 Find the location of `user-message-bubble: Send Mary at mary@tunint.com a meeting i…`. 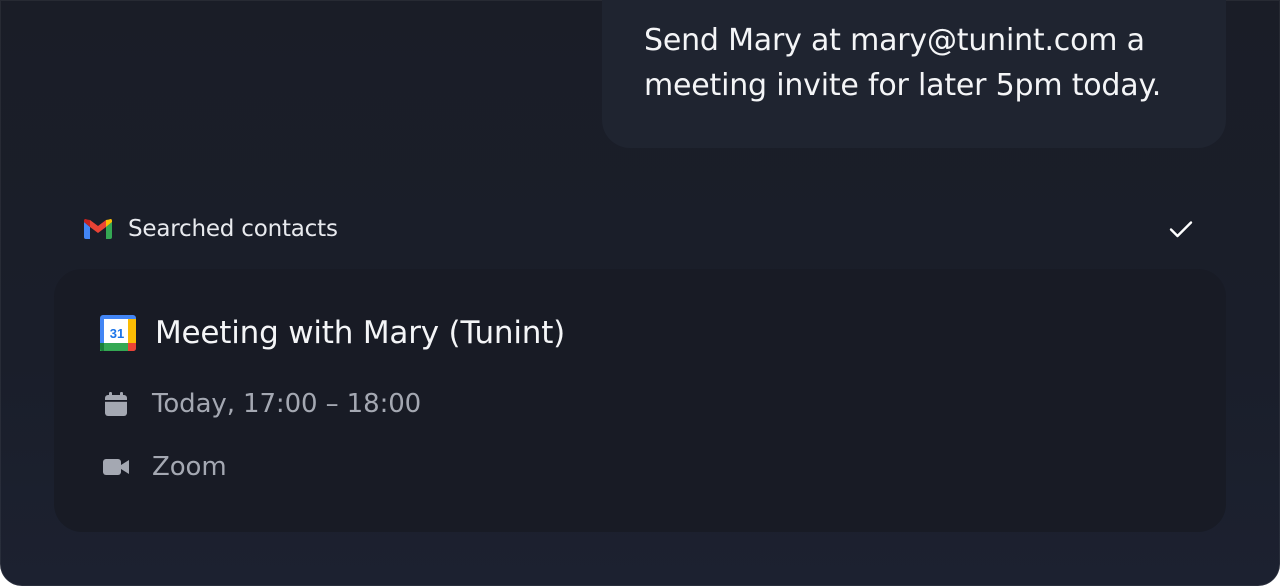

user-message-bubble: Send Mary at mary@tunint.com a meeting i… is located at coordinates (914, 74).